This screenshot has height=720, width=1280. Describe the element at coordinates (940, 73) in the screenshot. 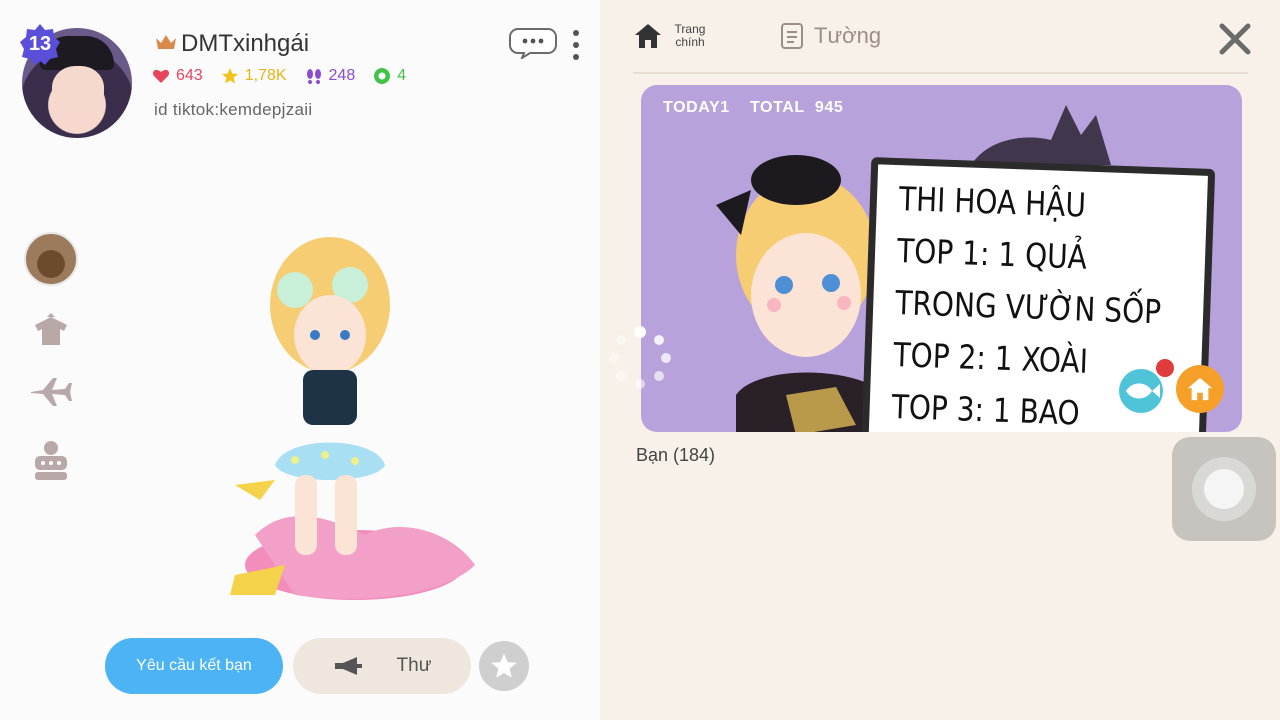

I see `tab-divider` at that location.